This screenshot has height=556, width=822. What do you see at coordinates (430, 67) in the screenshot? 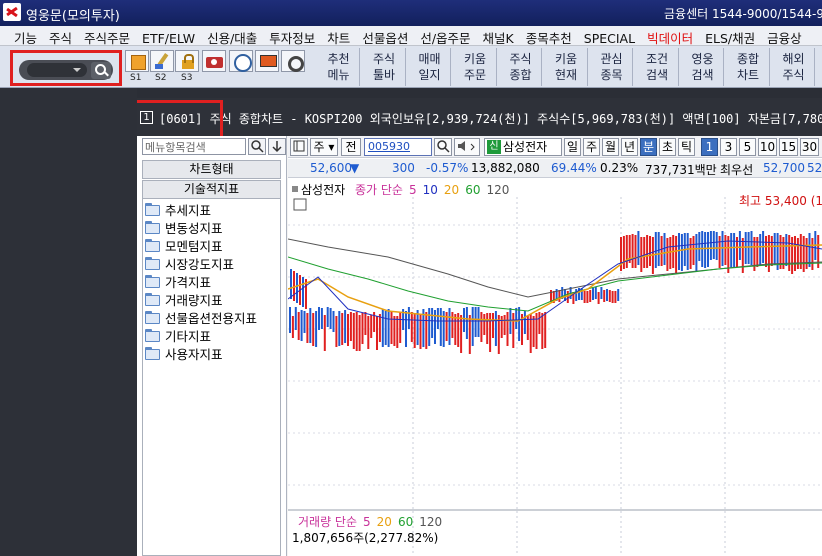
I see `nav-button: 매매 일지` at bounding box center [430, 67].